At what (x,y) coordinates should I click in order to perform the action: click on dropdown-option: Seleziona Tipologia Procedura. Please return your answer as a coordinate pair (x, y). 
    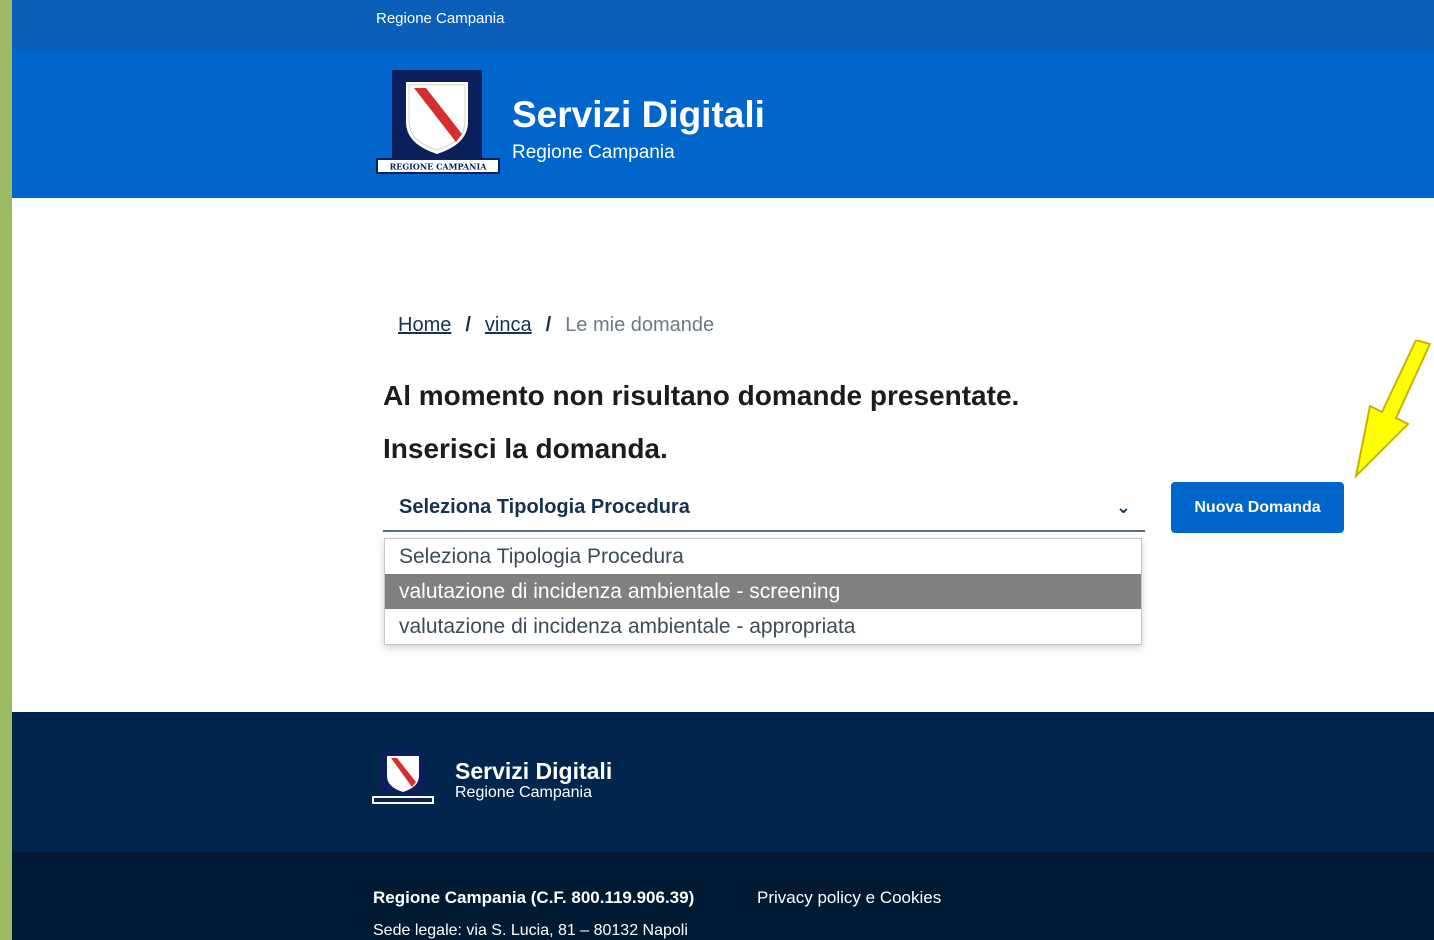
    Looking at the image, I should click on (763, 556).